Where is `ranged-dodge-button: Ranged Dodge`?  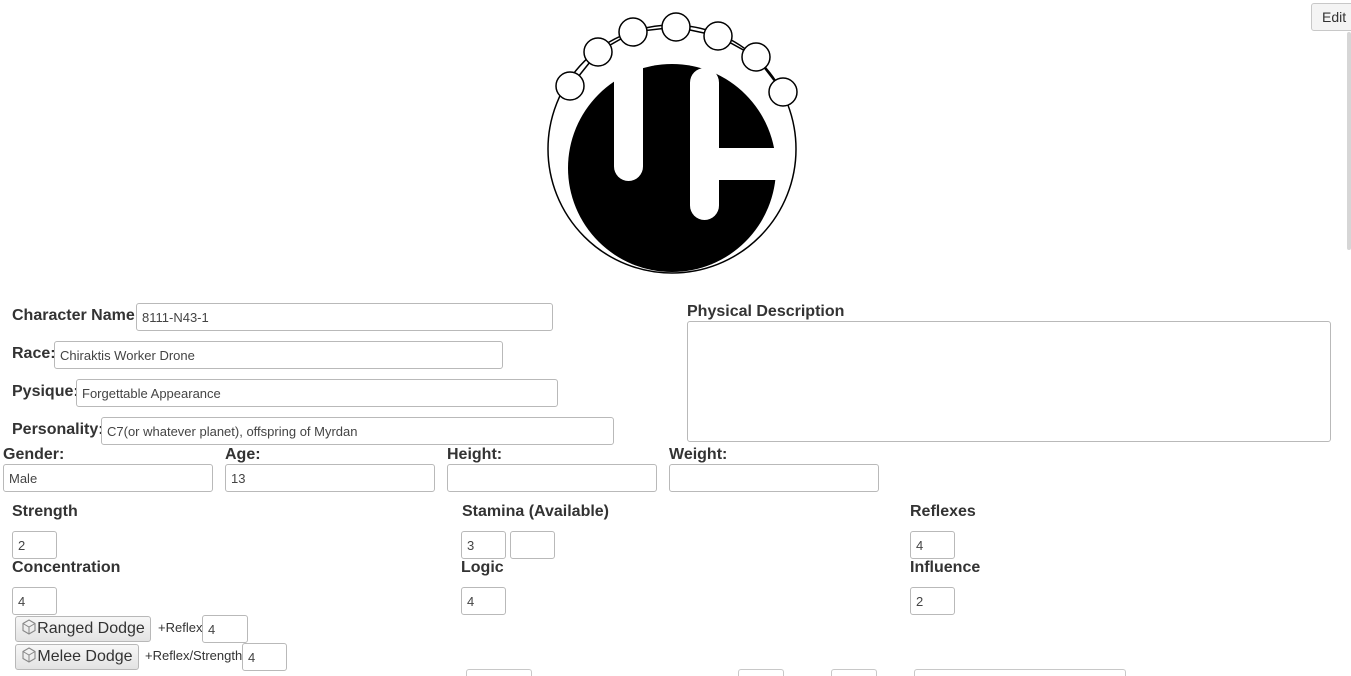 ranged-dodge-button: Ranged Dodge is located at coordinates (83, 629).